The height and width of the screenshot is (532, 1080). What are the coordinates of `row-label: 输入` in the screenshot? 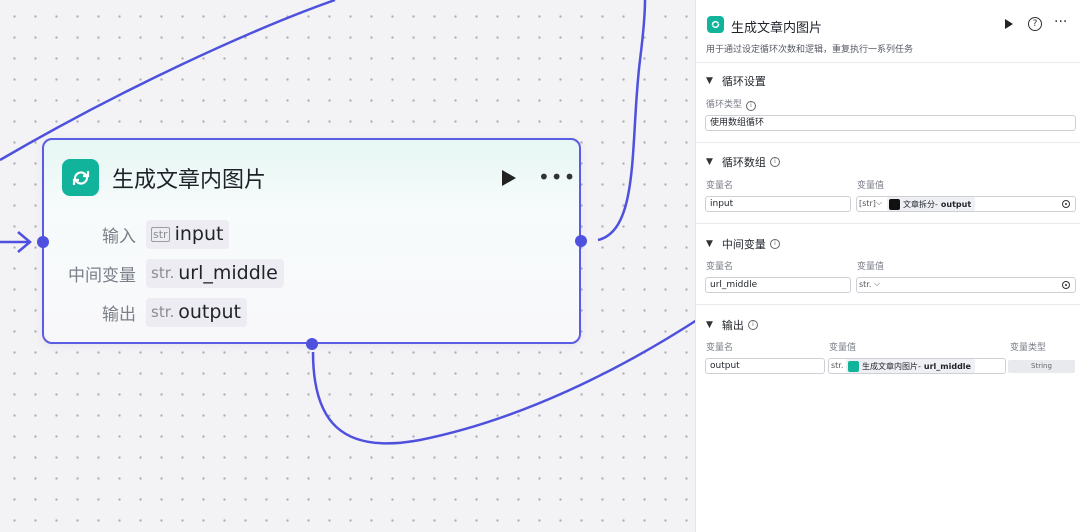 It's located at (119, 236).